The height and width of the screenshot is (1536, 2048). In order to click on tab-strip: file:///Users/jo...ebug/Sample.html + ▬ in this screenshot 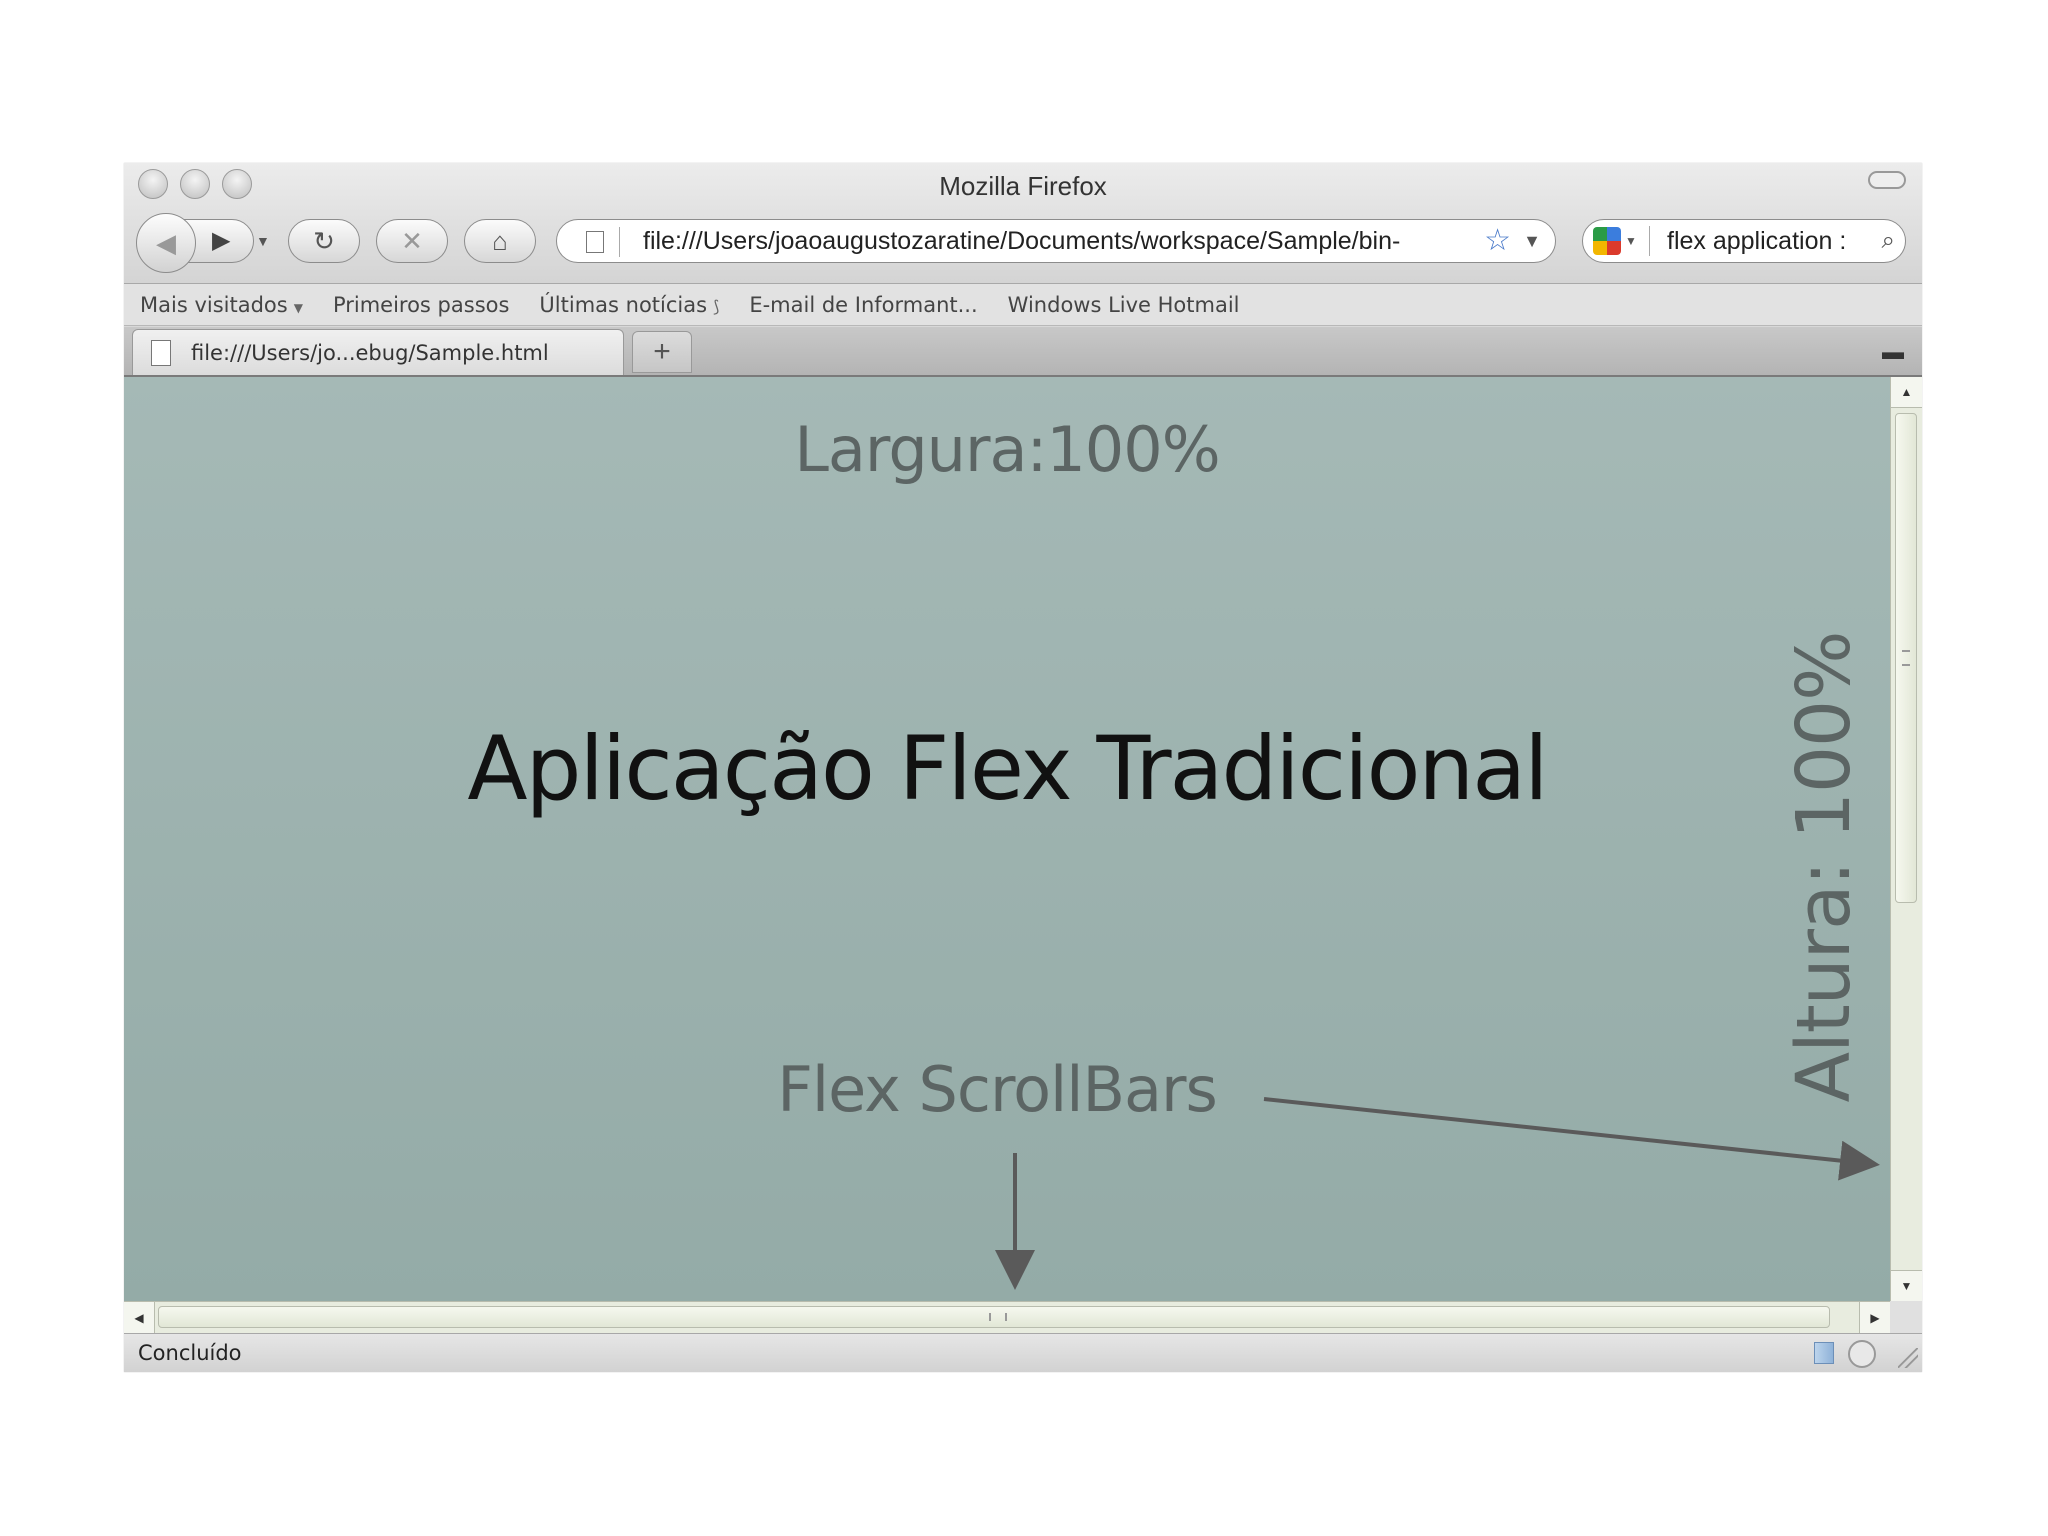, I will do `click(1023, 352)`.